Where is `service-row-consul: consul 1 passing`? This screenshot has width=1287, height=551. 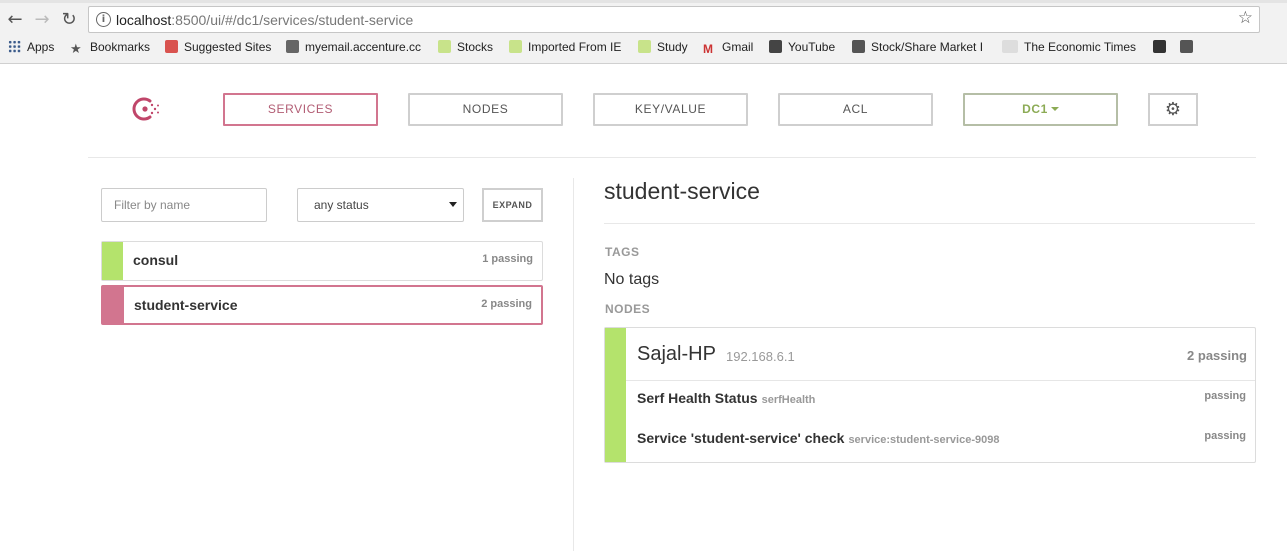
service-row-consul: consul 1 passing is located at coordinates (322, 261).